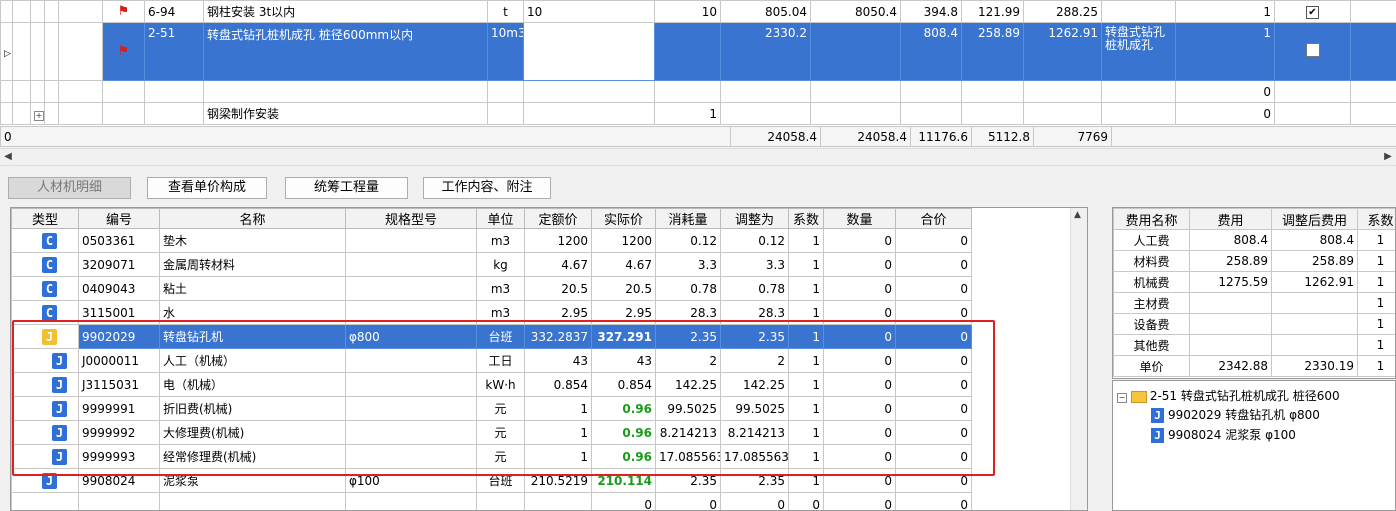 This screenshot has width=1396, height=511. What do you see at coordinates (119, 336) in the screenshot?
I see `cell-code: 9902029` at bounding box center [119, 336].